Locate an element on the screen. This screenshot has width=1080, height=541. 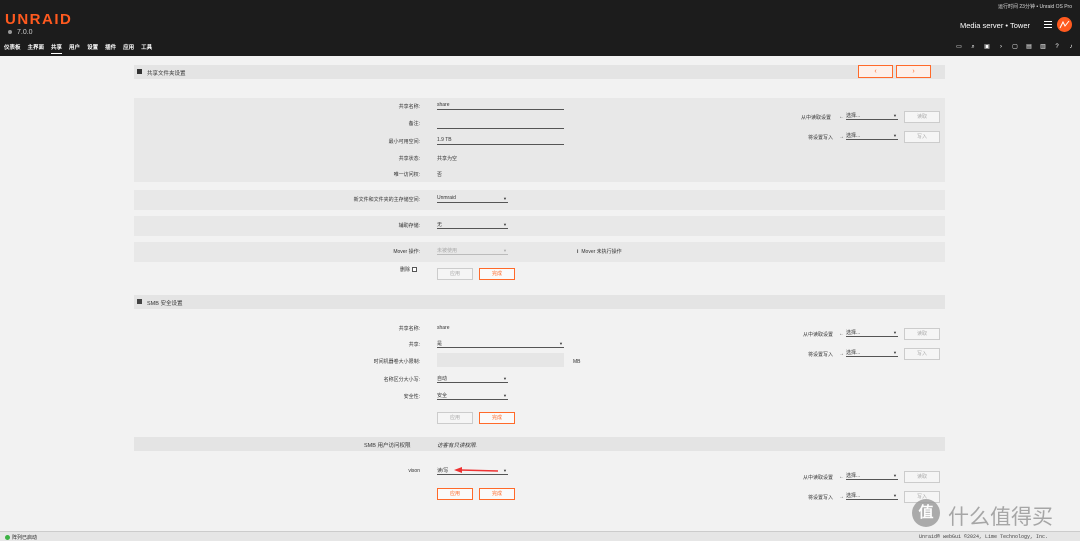
exclusive-access-label: 唯一访问权: is located at coordinates (406, 175).